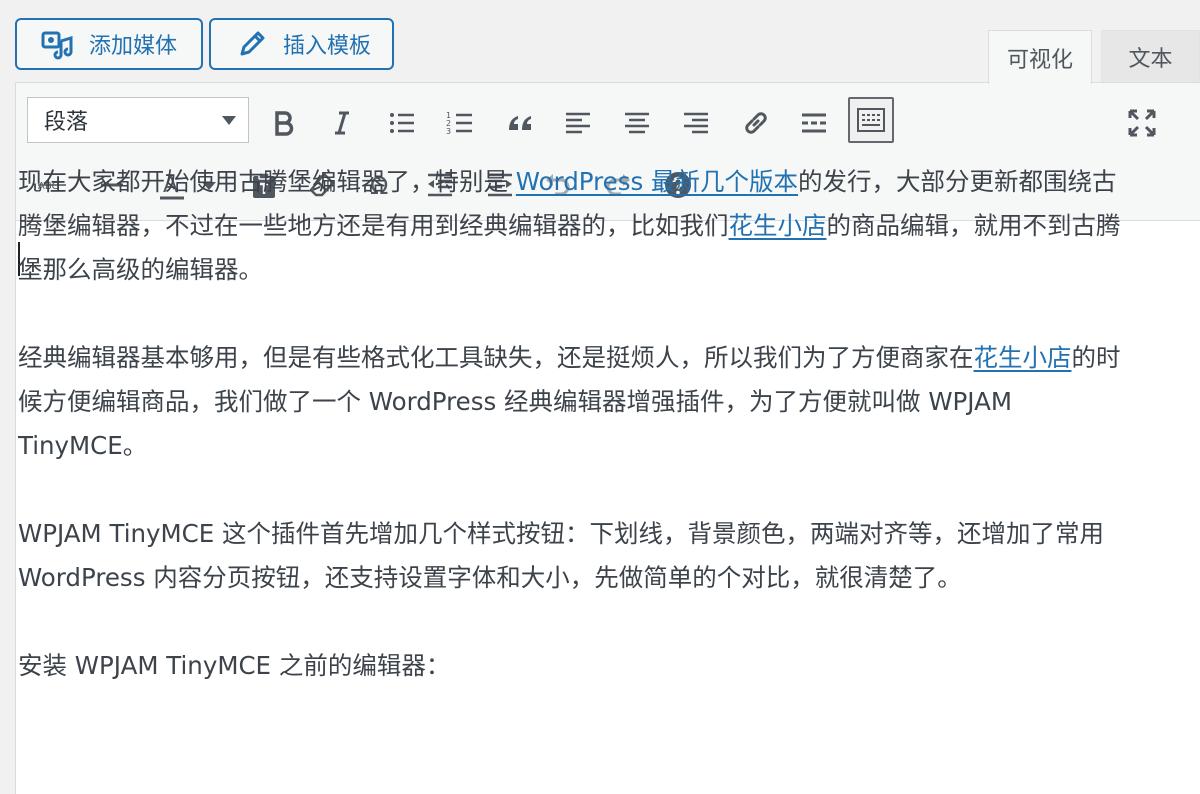 This screenshot has height=794, width=1200. Describe the element at coordinates (267, 181) in the screenshot. I see `paragraph-text: 现在大家都开始使用古腾堡编辑器了，特别是` at that location.